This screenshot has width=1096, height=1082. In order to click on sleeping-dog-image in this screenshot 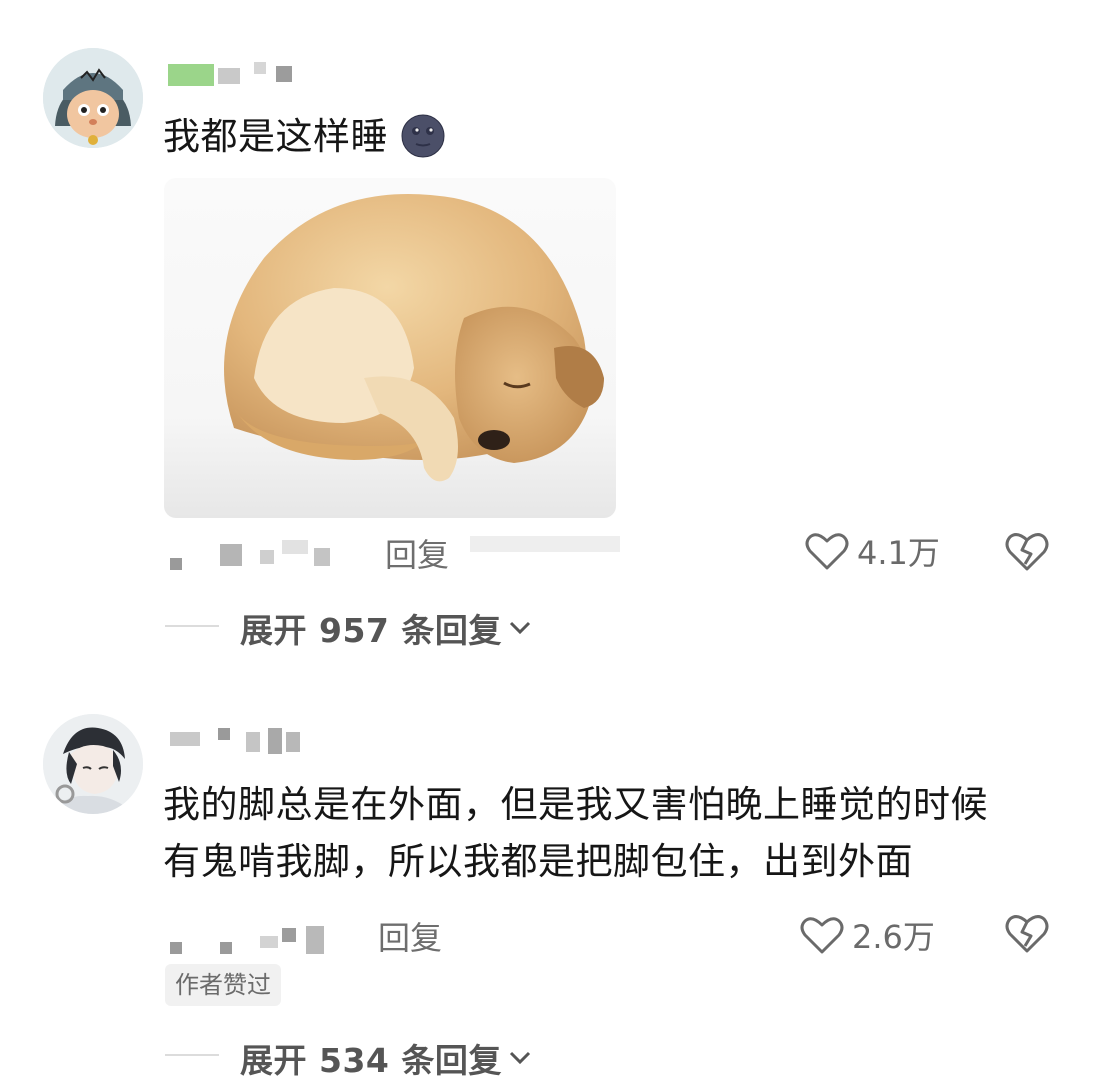, I will do `click(390, 348)`.